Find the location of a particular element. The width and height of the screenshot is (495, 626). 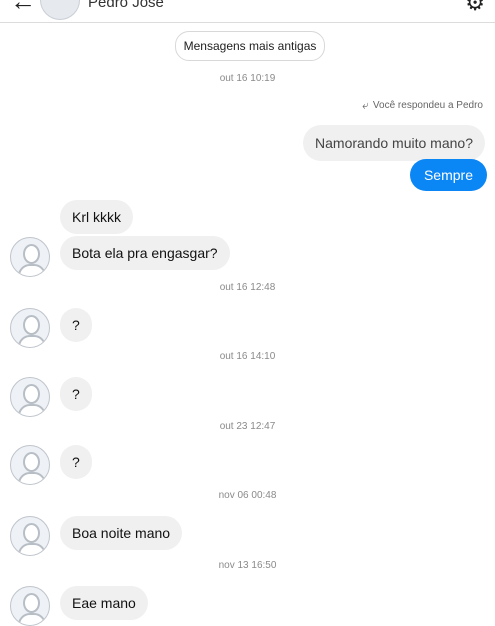

gear-icon: ⚙ is located at coordinates (475, 8).